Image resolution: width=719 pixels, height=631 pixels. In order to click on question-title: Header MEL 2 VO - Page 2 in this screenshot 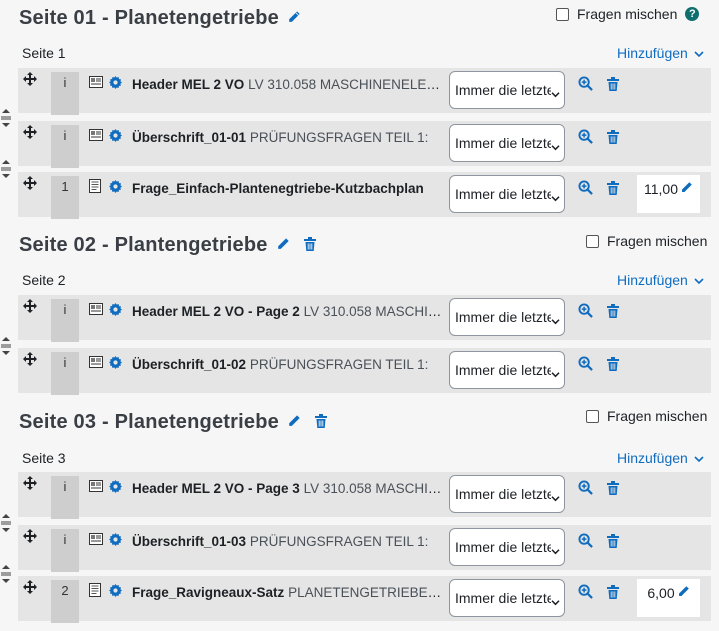, I will do `click(216, 311)`.